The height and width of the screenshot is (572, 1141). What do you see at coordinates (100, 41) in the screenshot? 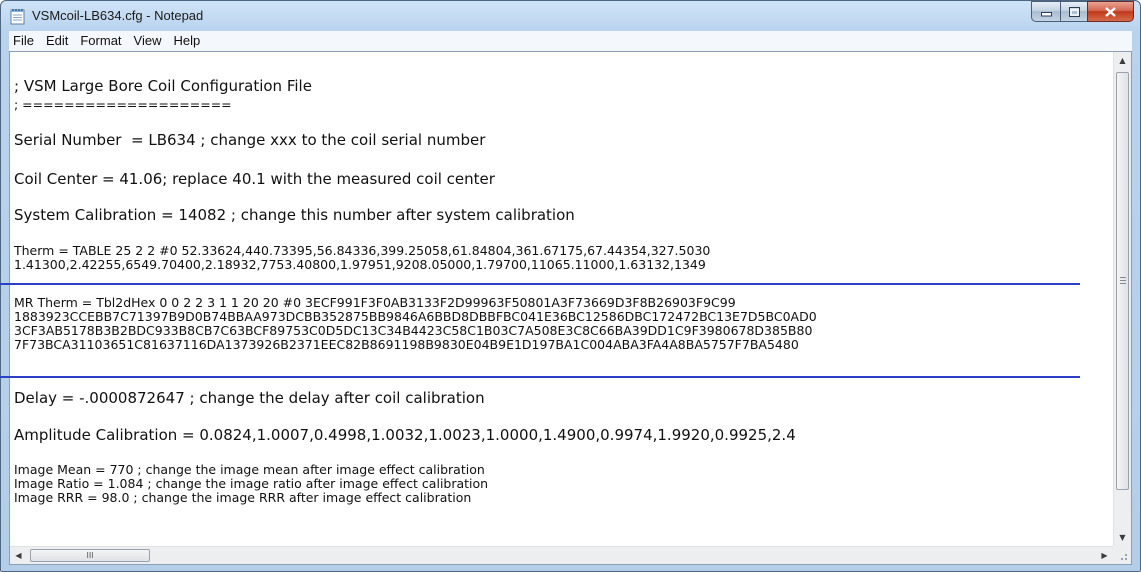
I see `menu-format: Format` at bounding box center [100, 41].